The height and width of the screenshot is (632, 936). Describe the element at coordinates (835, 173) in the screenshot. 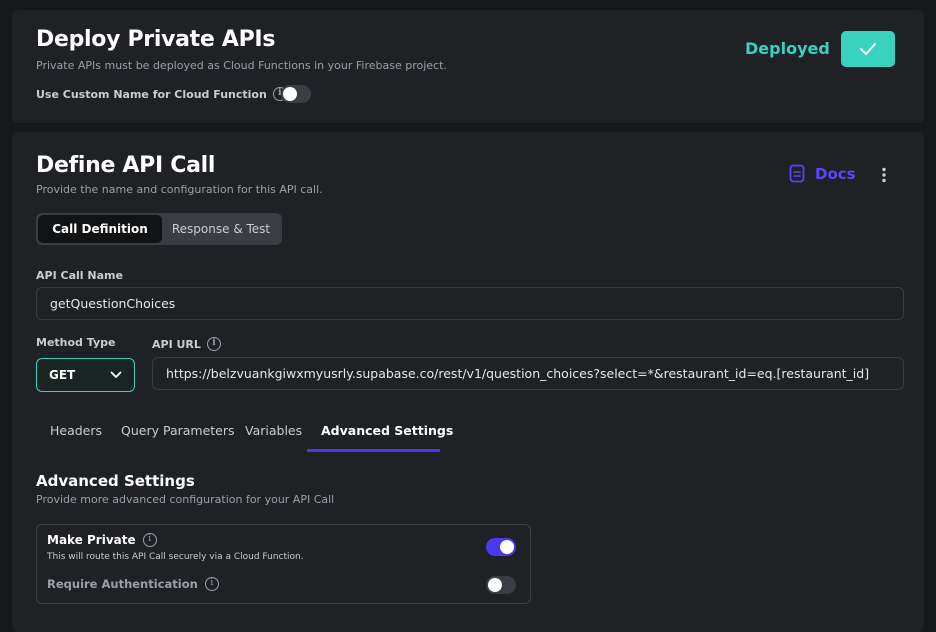

I see `docs-label: Docs` at that location.